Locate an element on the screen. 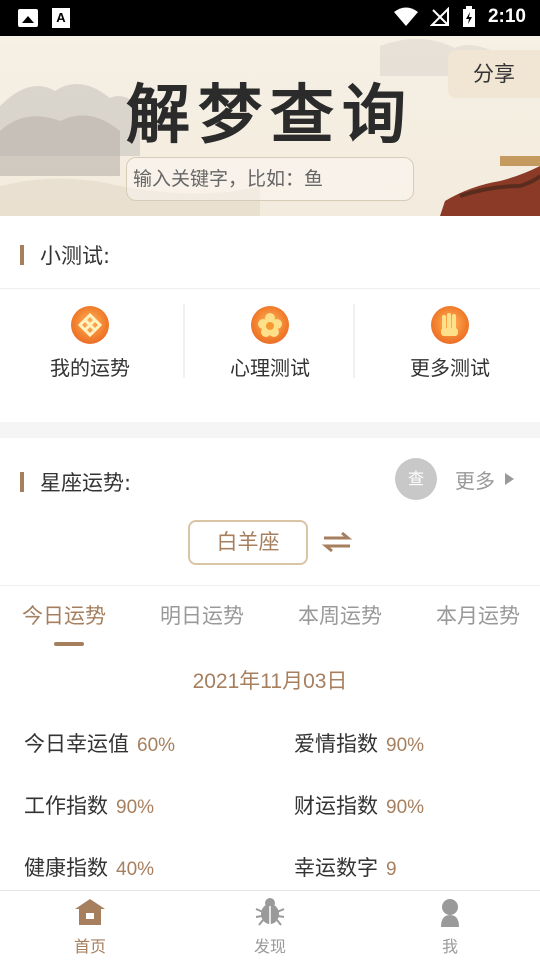 This screenshot has width=540, height=960. index-item: 爱情指数 90% is located at coordinates (359, 744).